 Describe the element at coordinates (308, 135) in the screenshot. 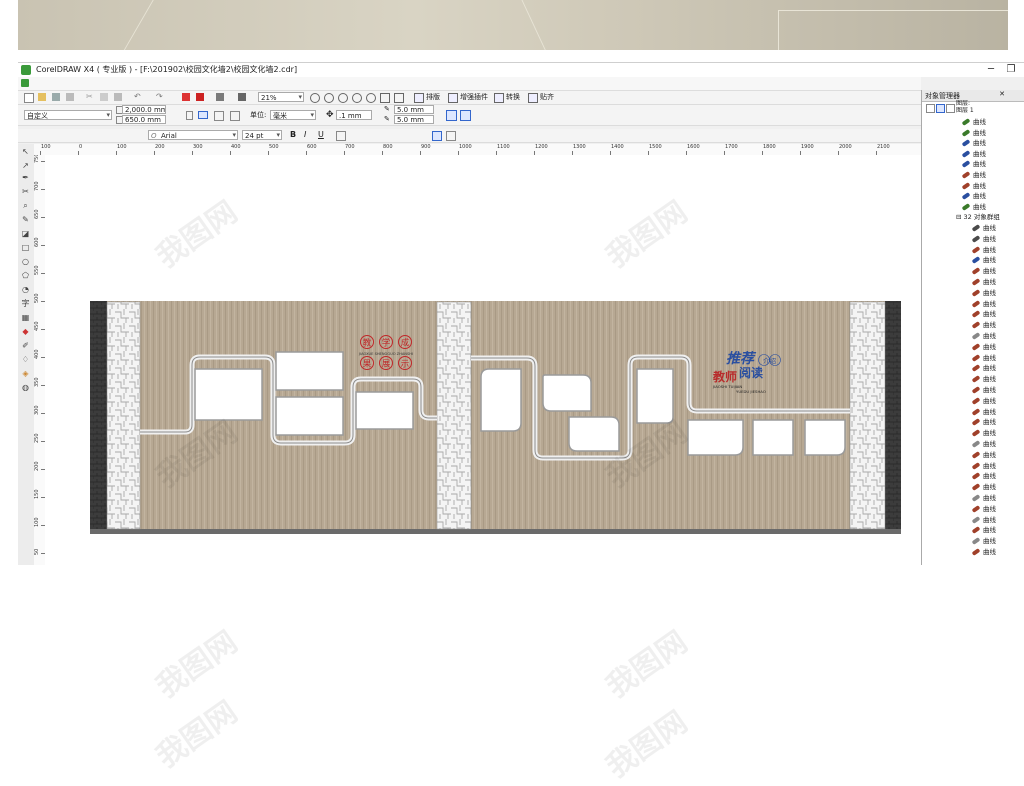

I see `italic-icon: I` at that location.